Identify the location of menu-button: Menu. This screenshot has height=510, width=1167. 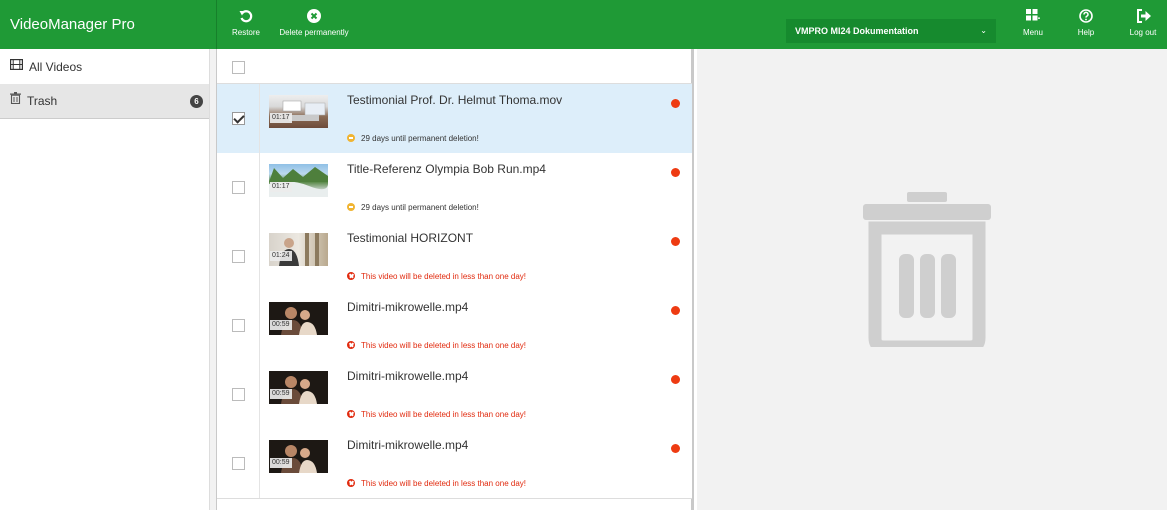
(1033, 24).